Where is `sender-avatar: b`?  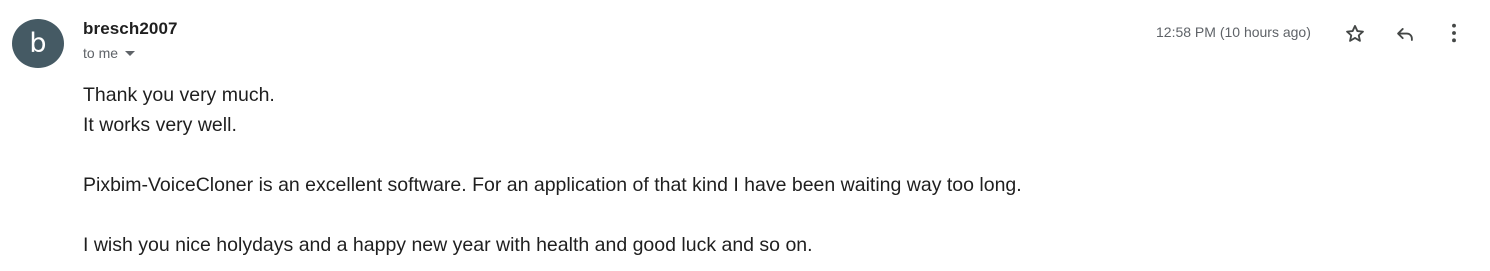 sender-avatar: b is located at coordinates (38, 43).